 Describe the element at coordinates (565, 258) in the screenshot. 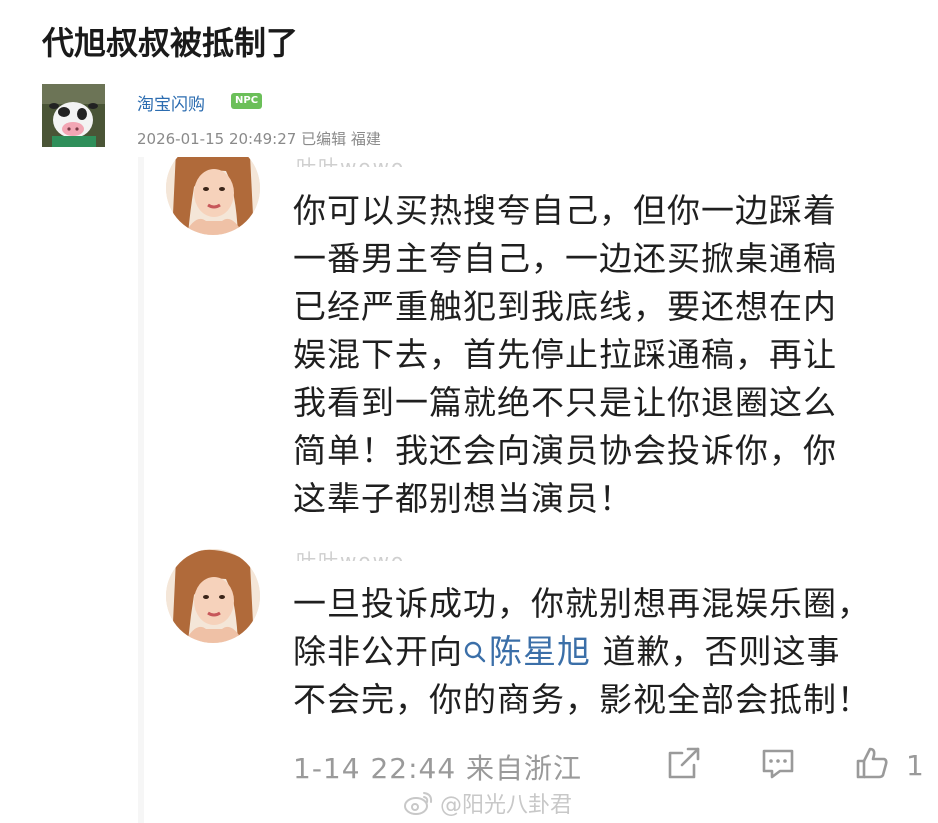

I see `comment-1-line: 一番男主夸自己，一边还买掀桌通稿` at that location.